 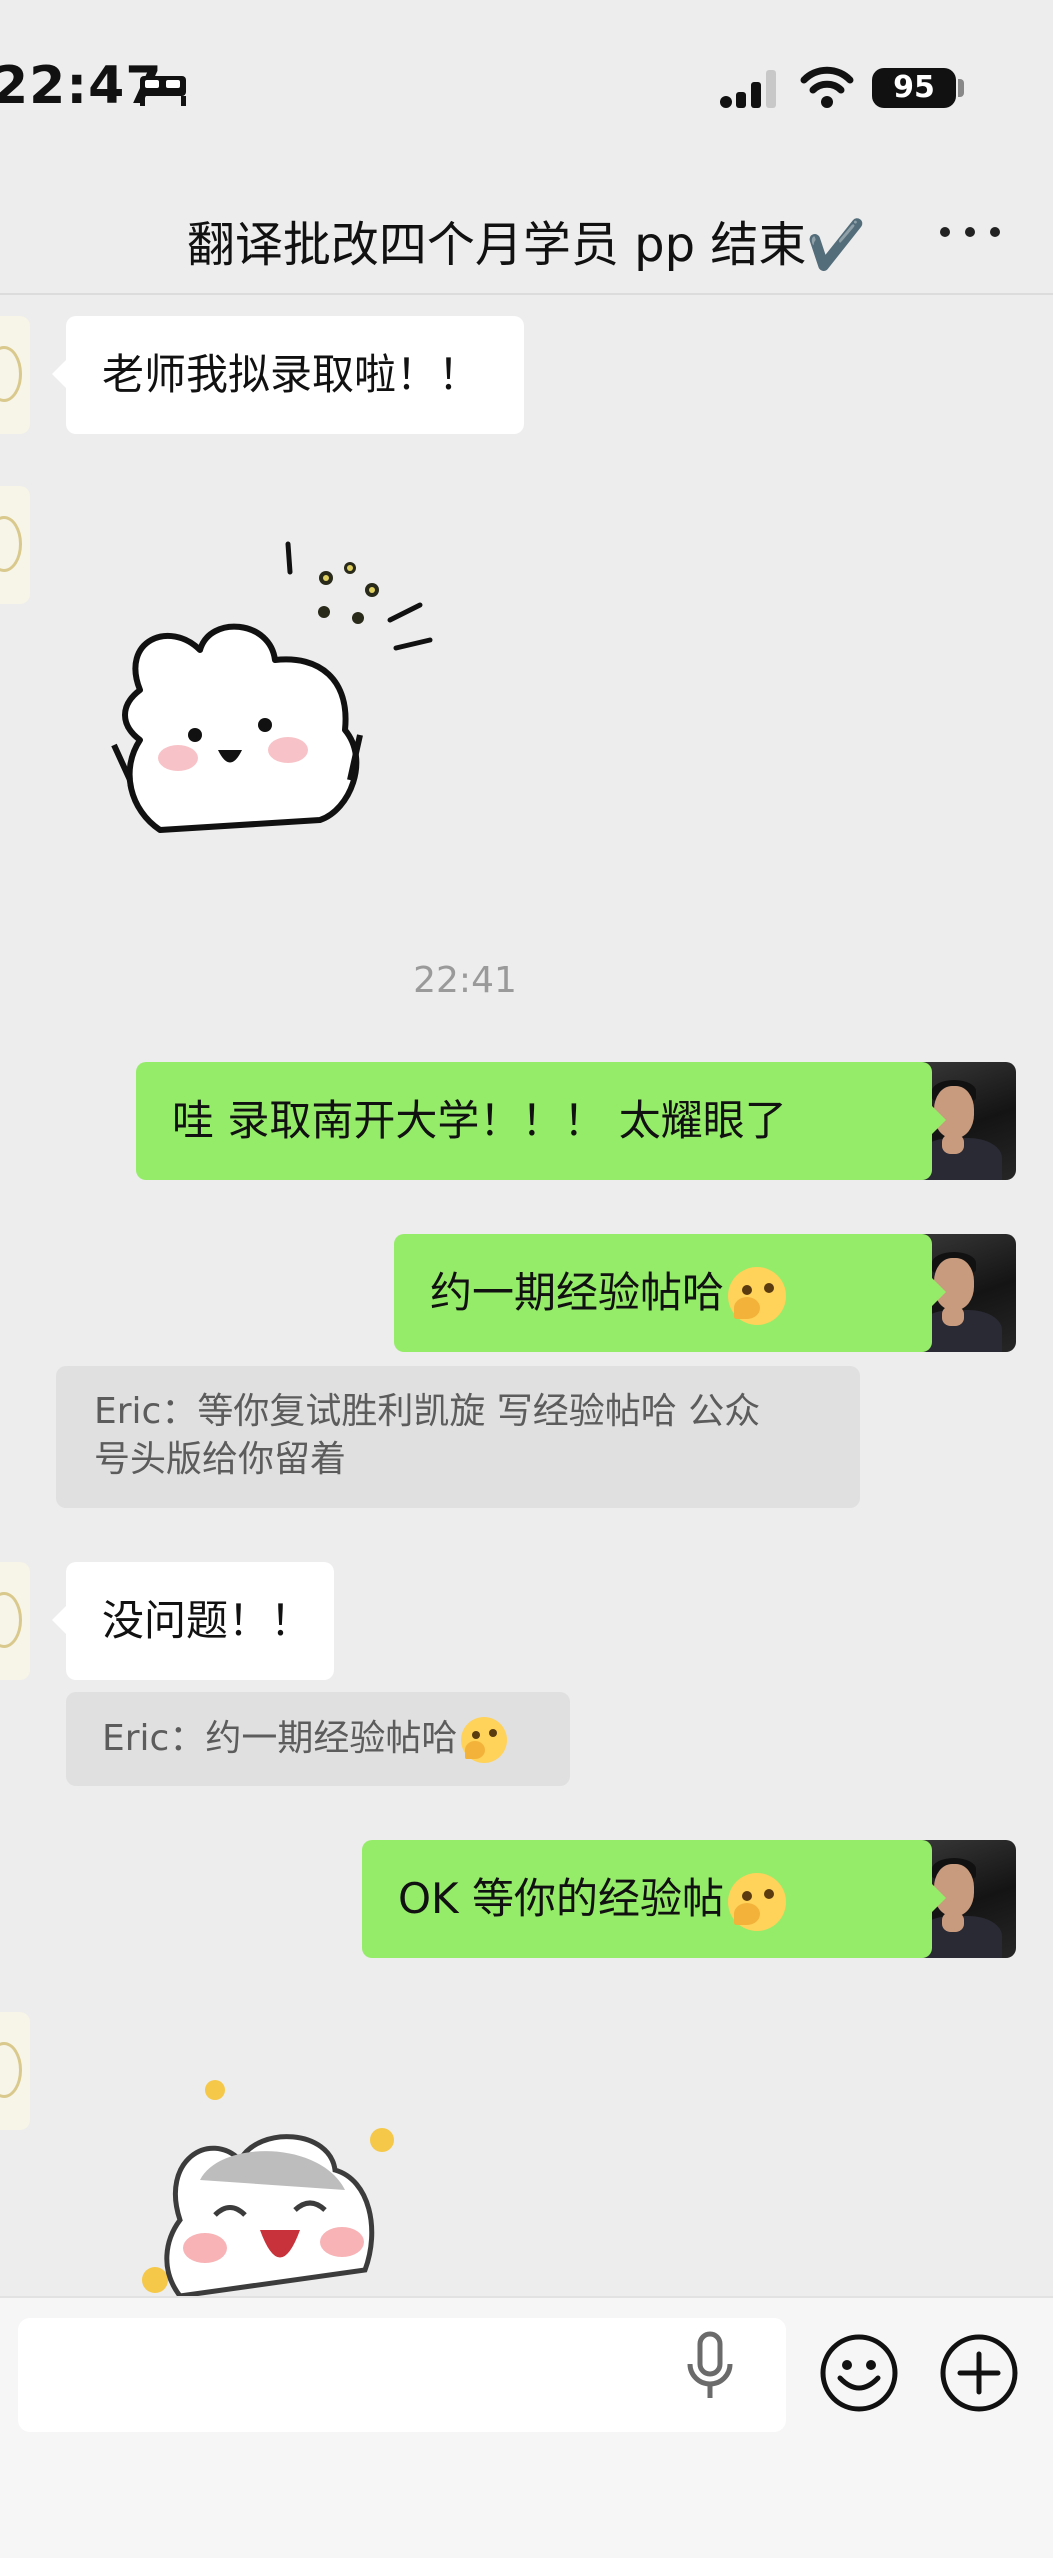 What do you see at coordinates (710, 2367) in the screenshot?
I see `mic-icon` at bounding box center [710, 2367].